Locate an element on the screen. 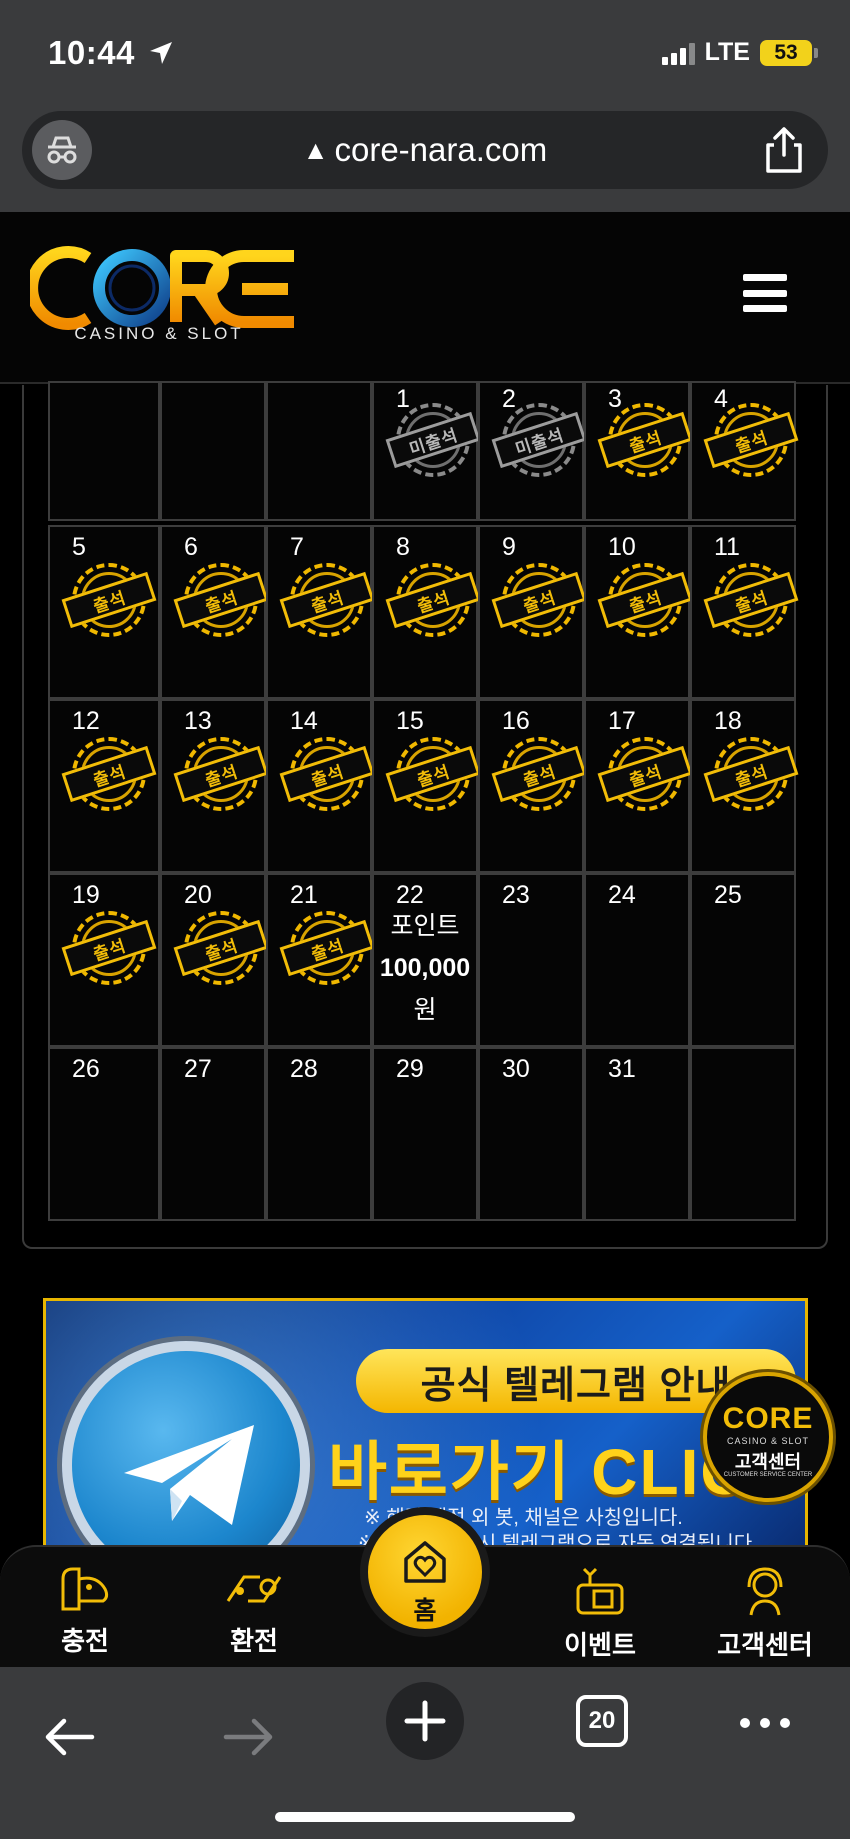 This screenshot has width=850, height=1839. nav-charge-label: 충전 is located at coordinates (85, 1641).